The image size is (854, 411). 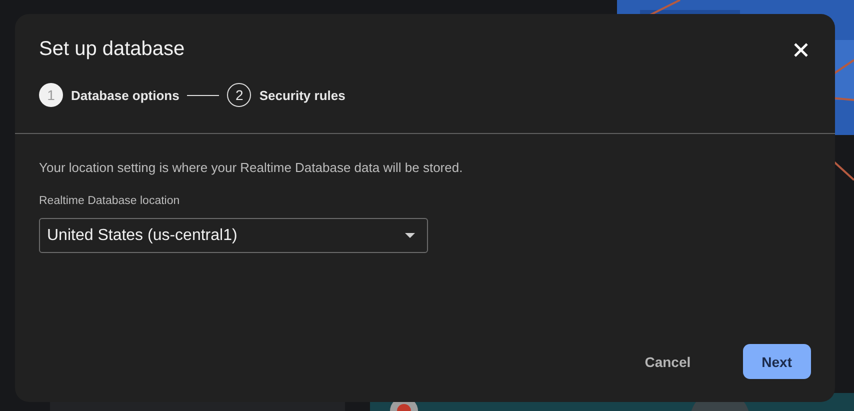 What do you see at coordinates (110, 201) in the screenshot?
I see `field-label: Realtime Database location` at bounding box center [110, 201].